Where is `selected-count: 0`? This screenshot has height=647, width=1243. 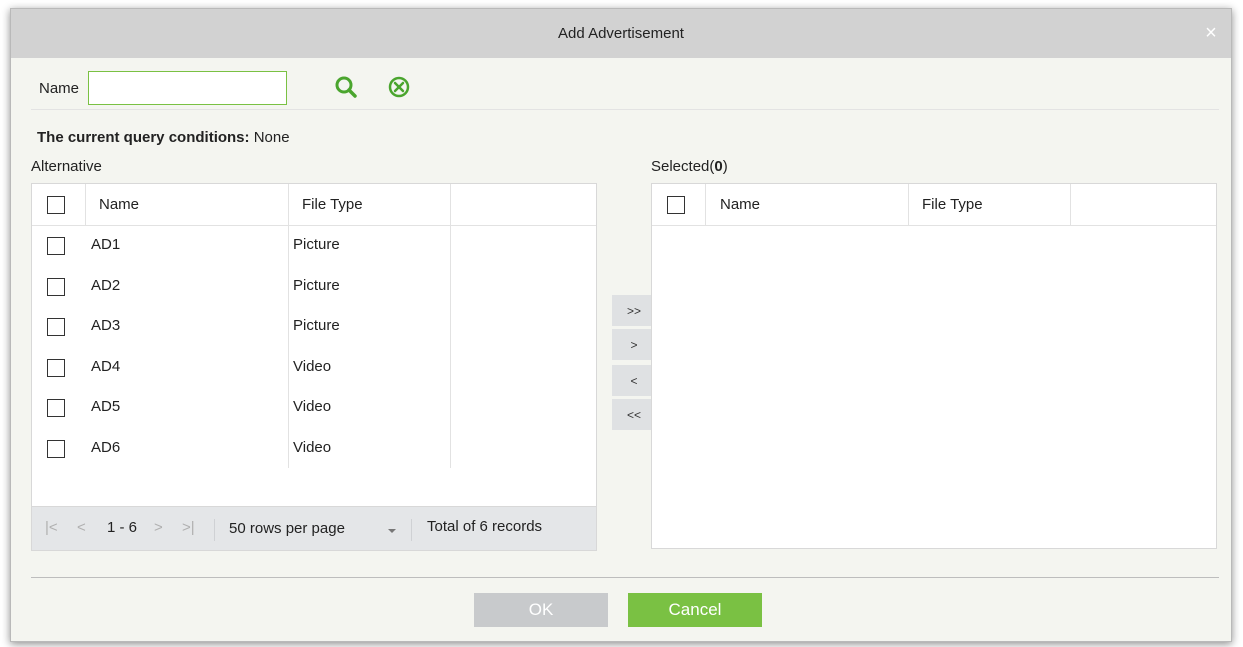 selected-count: 0 is located at coordinates (718, 166).